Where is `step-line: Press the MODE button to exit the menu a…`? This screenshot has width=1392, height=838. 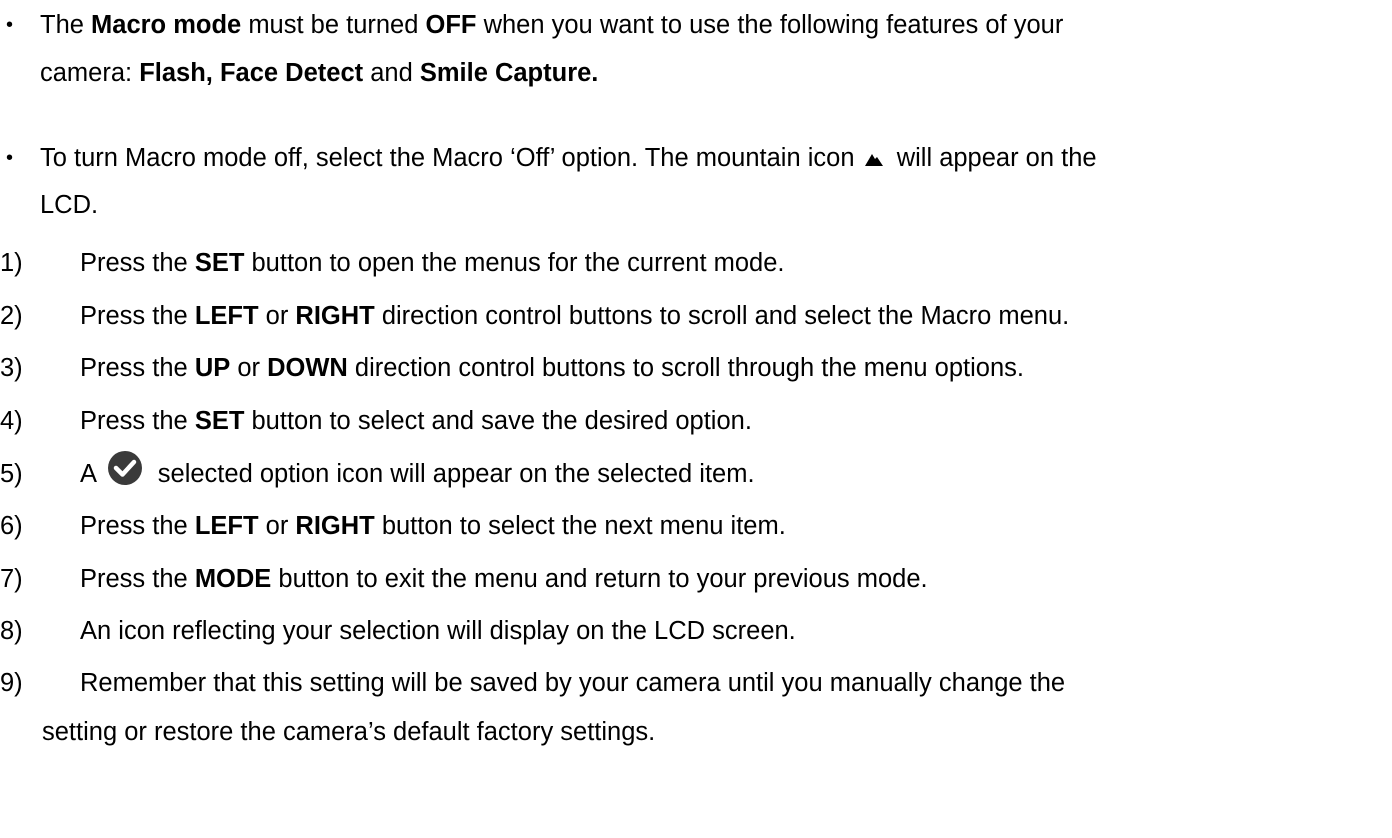 step-line: Press the MODE button to exit the menu a… is located at coordinates (504, 579).